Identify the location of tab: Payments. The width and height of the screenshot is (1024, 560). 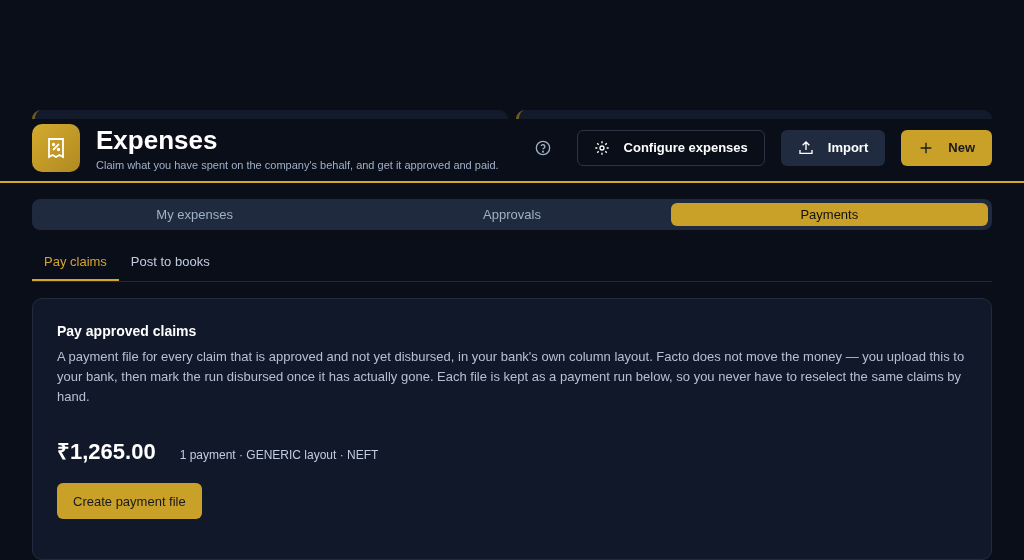
(829, 214).